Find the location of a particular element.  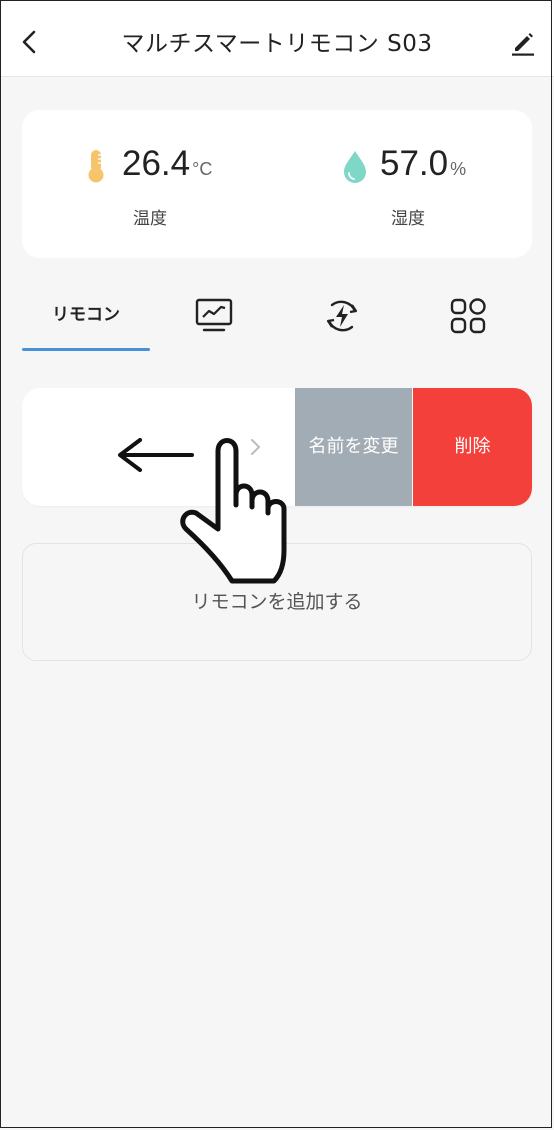

humidity-label: 湿度 is located at coordinates (408, 219).